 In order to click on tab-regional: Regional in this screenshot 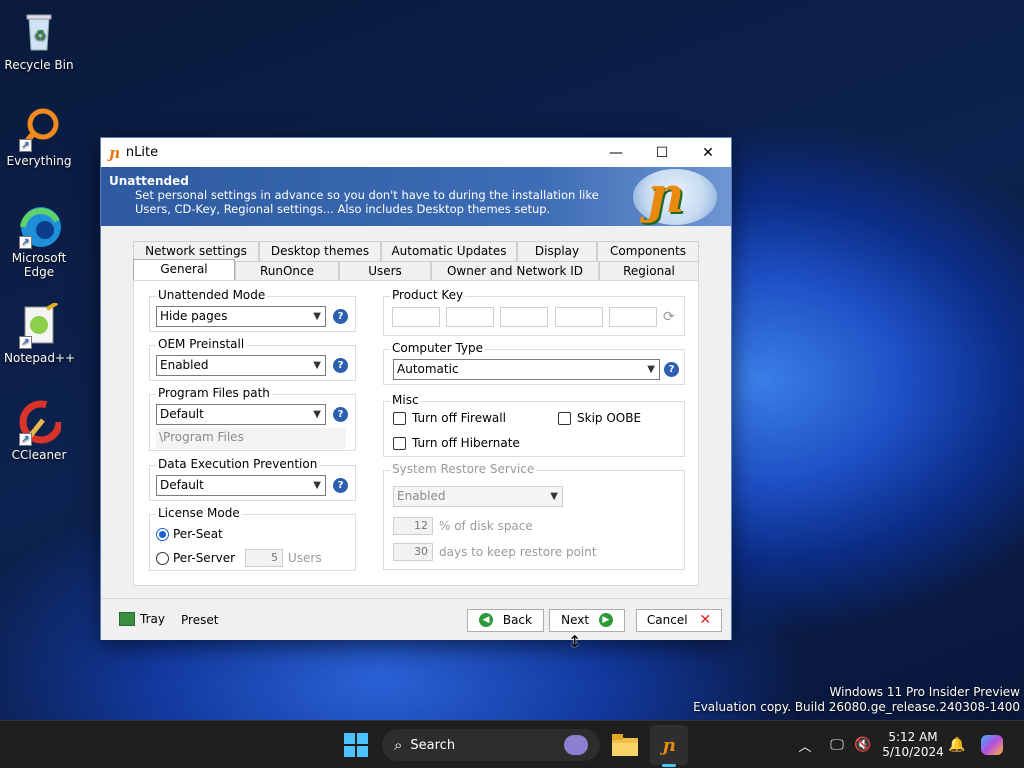, I will do `click(649, 271)`.